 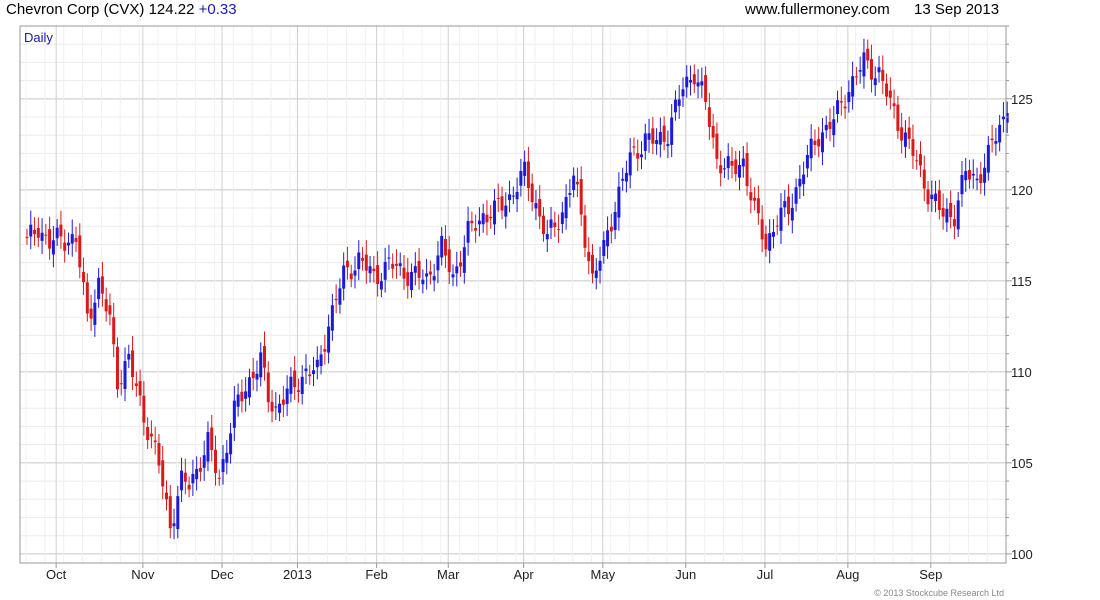 I want to click on x-tick-label: Jun, so click(x=685, y=574).